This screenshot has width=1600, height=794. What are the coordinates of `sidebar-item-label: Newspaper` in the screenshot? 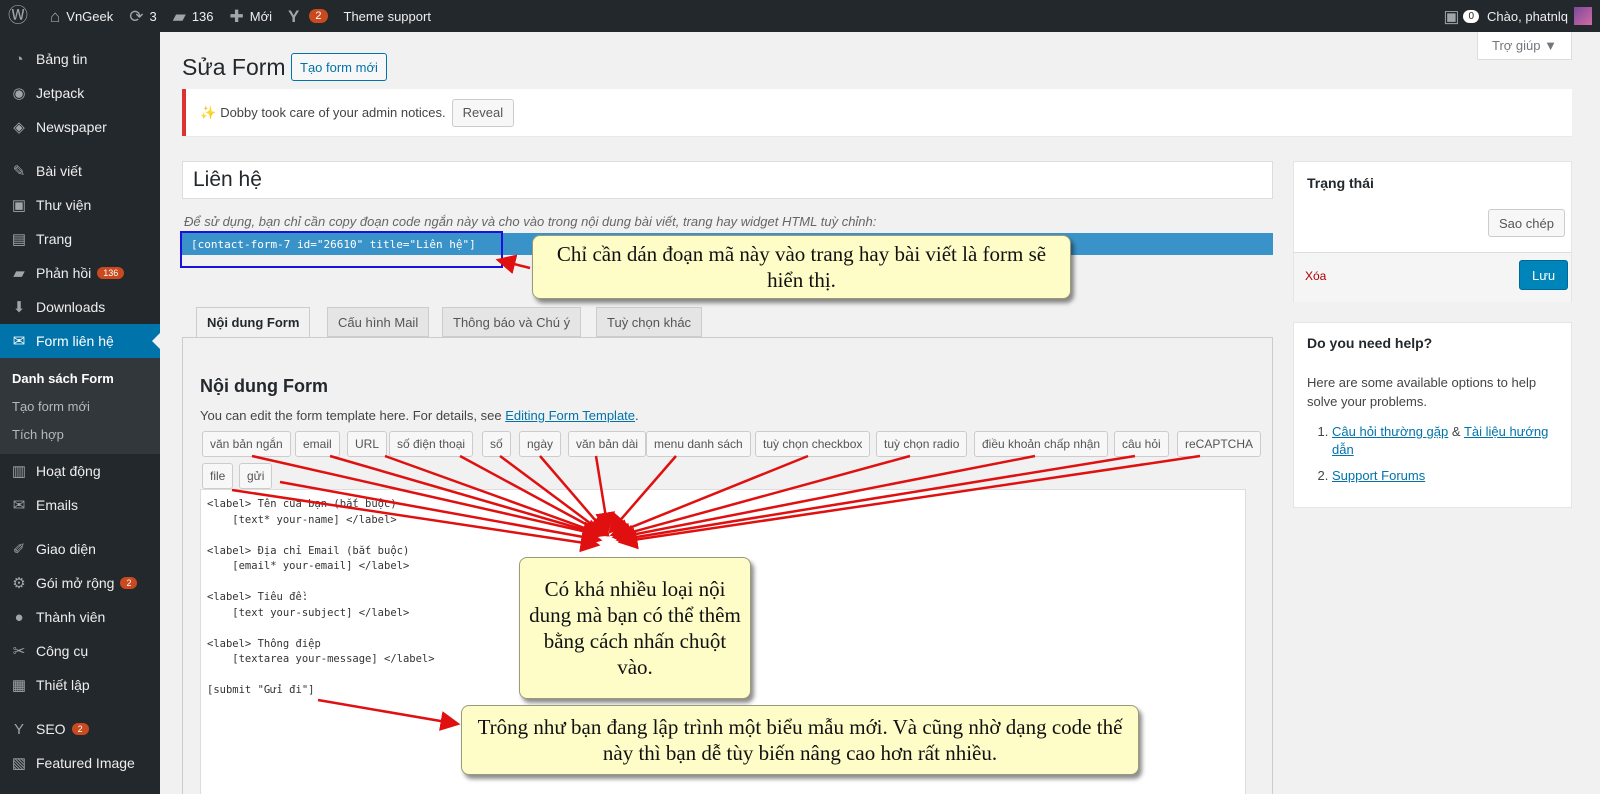 It's located at (71, 127).